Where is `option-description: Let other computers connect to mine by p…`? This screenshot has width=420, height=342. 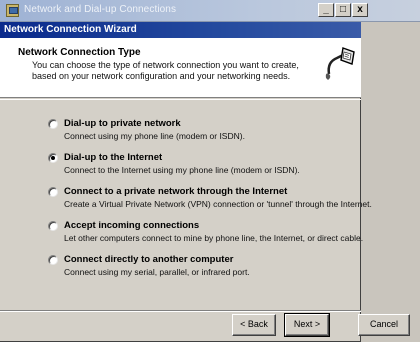
option-description: Let other computers connect to mine by p… is located at coordinates (214, 238).